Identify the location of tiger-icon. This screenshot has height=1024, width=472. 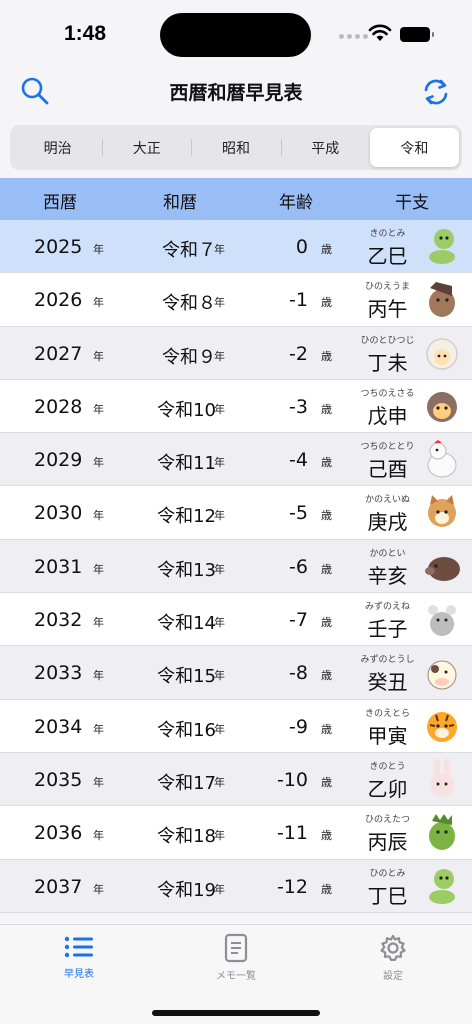
(442, 726).